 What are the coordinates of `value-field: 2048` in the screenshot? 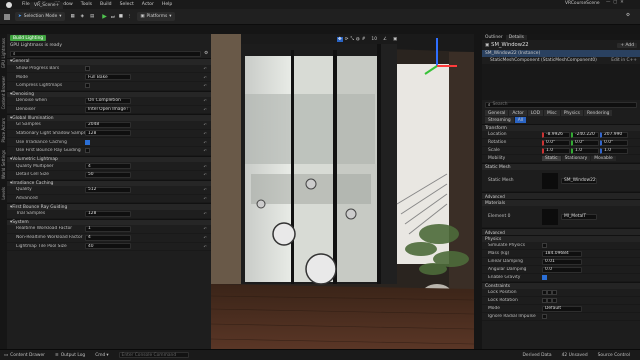 It's located at (108, 124).